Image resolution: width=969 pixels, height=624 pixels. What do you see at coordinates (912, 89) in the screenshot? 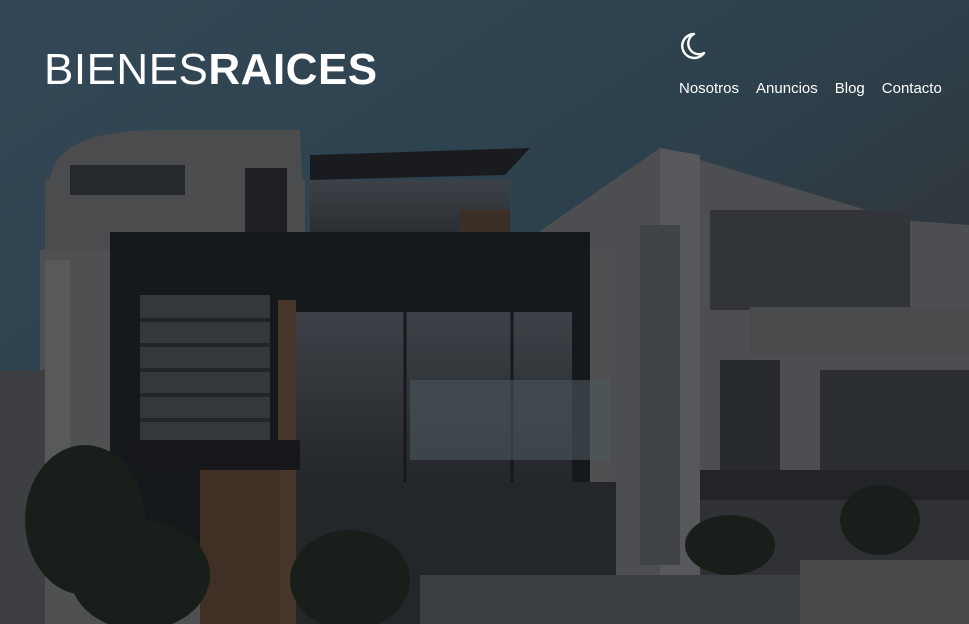
I see `nav-link-contacto: Contacto` at bounding box center [912, 89].